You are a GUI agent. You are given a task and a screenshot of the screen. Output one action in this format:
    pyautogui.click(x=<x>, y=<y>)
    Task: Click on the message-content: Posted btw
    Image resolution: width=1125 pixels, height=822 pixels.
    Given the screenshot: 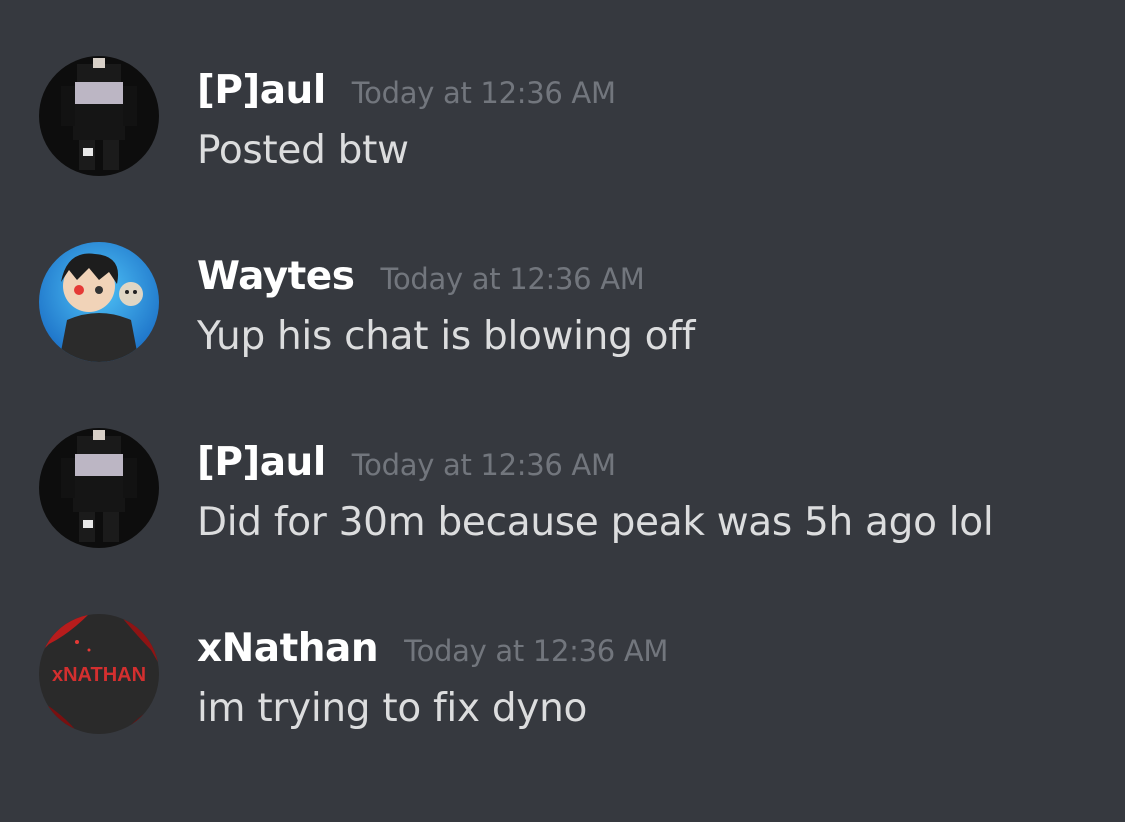 What is the action you would take?
    pyautogui.click(x=303, y=150)
    